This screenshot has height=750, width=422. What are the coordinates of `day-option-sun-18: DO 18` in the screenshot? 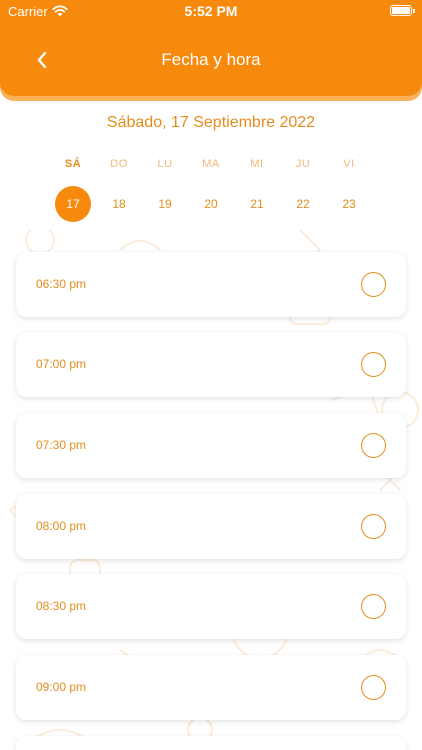 It's located at (119, 190).